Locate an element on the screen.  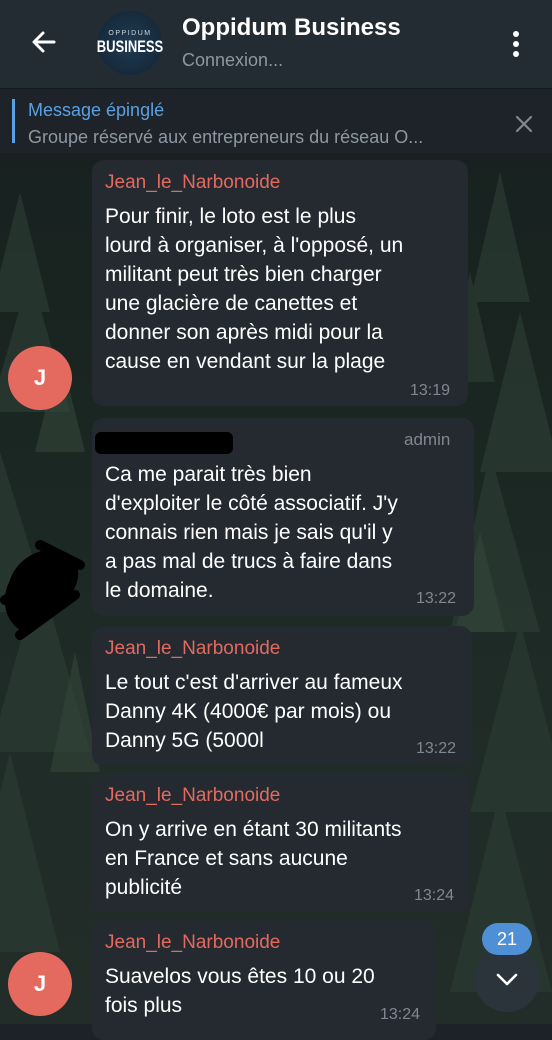
logo-top-text: OPPIDUM is located at coordinates (130, 33).